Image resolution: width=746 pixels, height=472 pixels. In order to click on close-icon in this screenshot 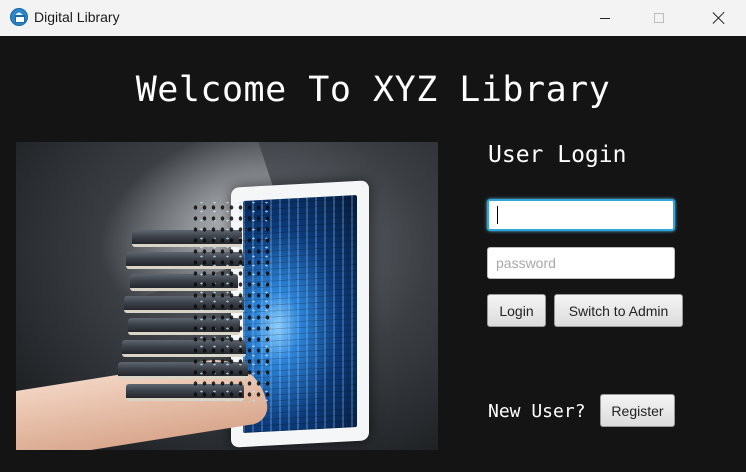, I will do `click(719, 18)`.